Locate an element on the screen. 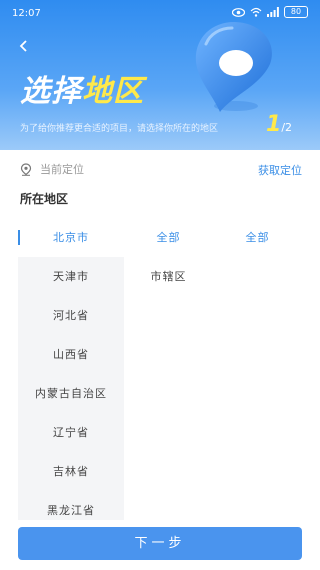 This screenshot has width=320, height=570. province-item: 内蒙古自治区 is located at coordinates (71, 393).